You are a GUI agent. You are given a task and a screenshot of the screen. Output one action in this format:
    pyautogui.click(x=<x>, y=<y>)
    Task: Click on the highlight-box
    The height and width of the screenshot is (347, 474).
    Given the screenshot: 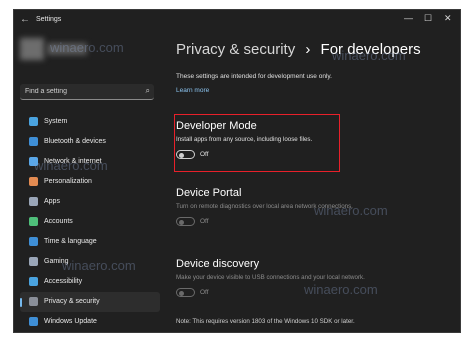 What is the action you would take?
    pyautogui.click(x=257, y=143)
    